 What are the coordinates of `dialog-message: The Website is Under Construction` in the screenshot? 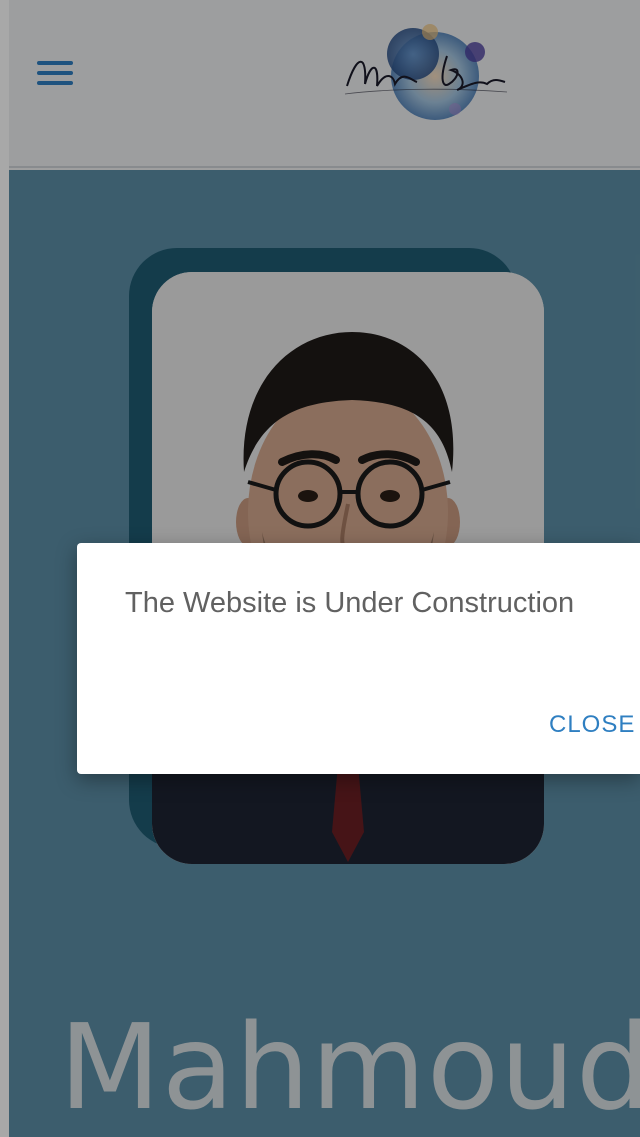 It's located at (350, 603).